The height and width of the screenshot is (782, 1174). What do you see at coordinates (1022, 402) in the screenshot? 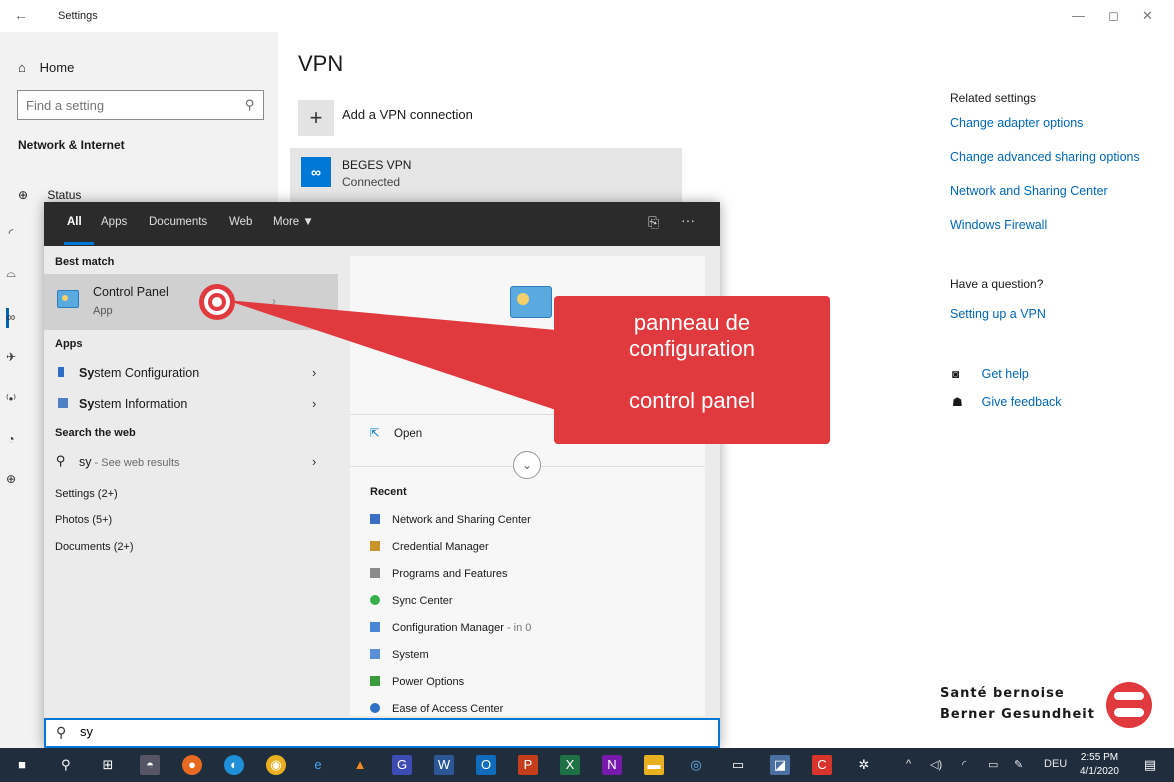
I see `give-feedback-link: Give feedback` at bounding box center [1022, 402].